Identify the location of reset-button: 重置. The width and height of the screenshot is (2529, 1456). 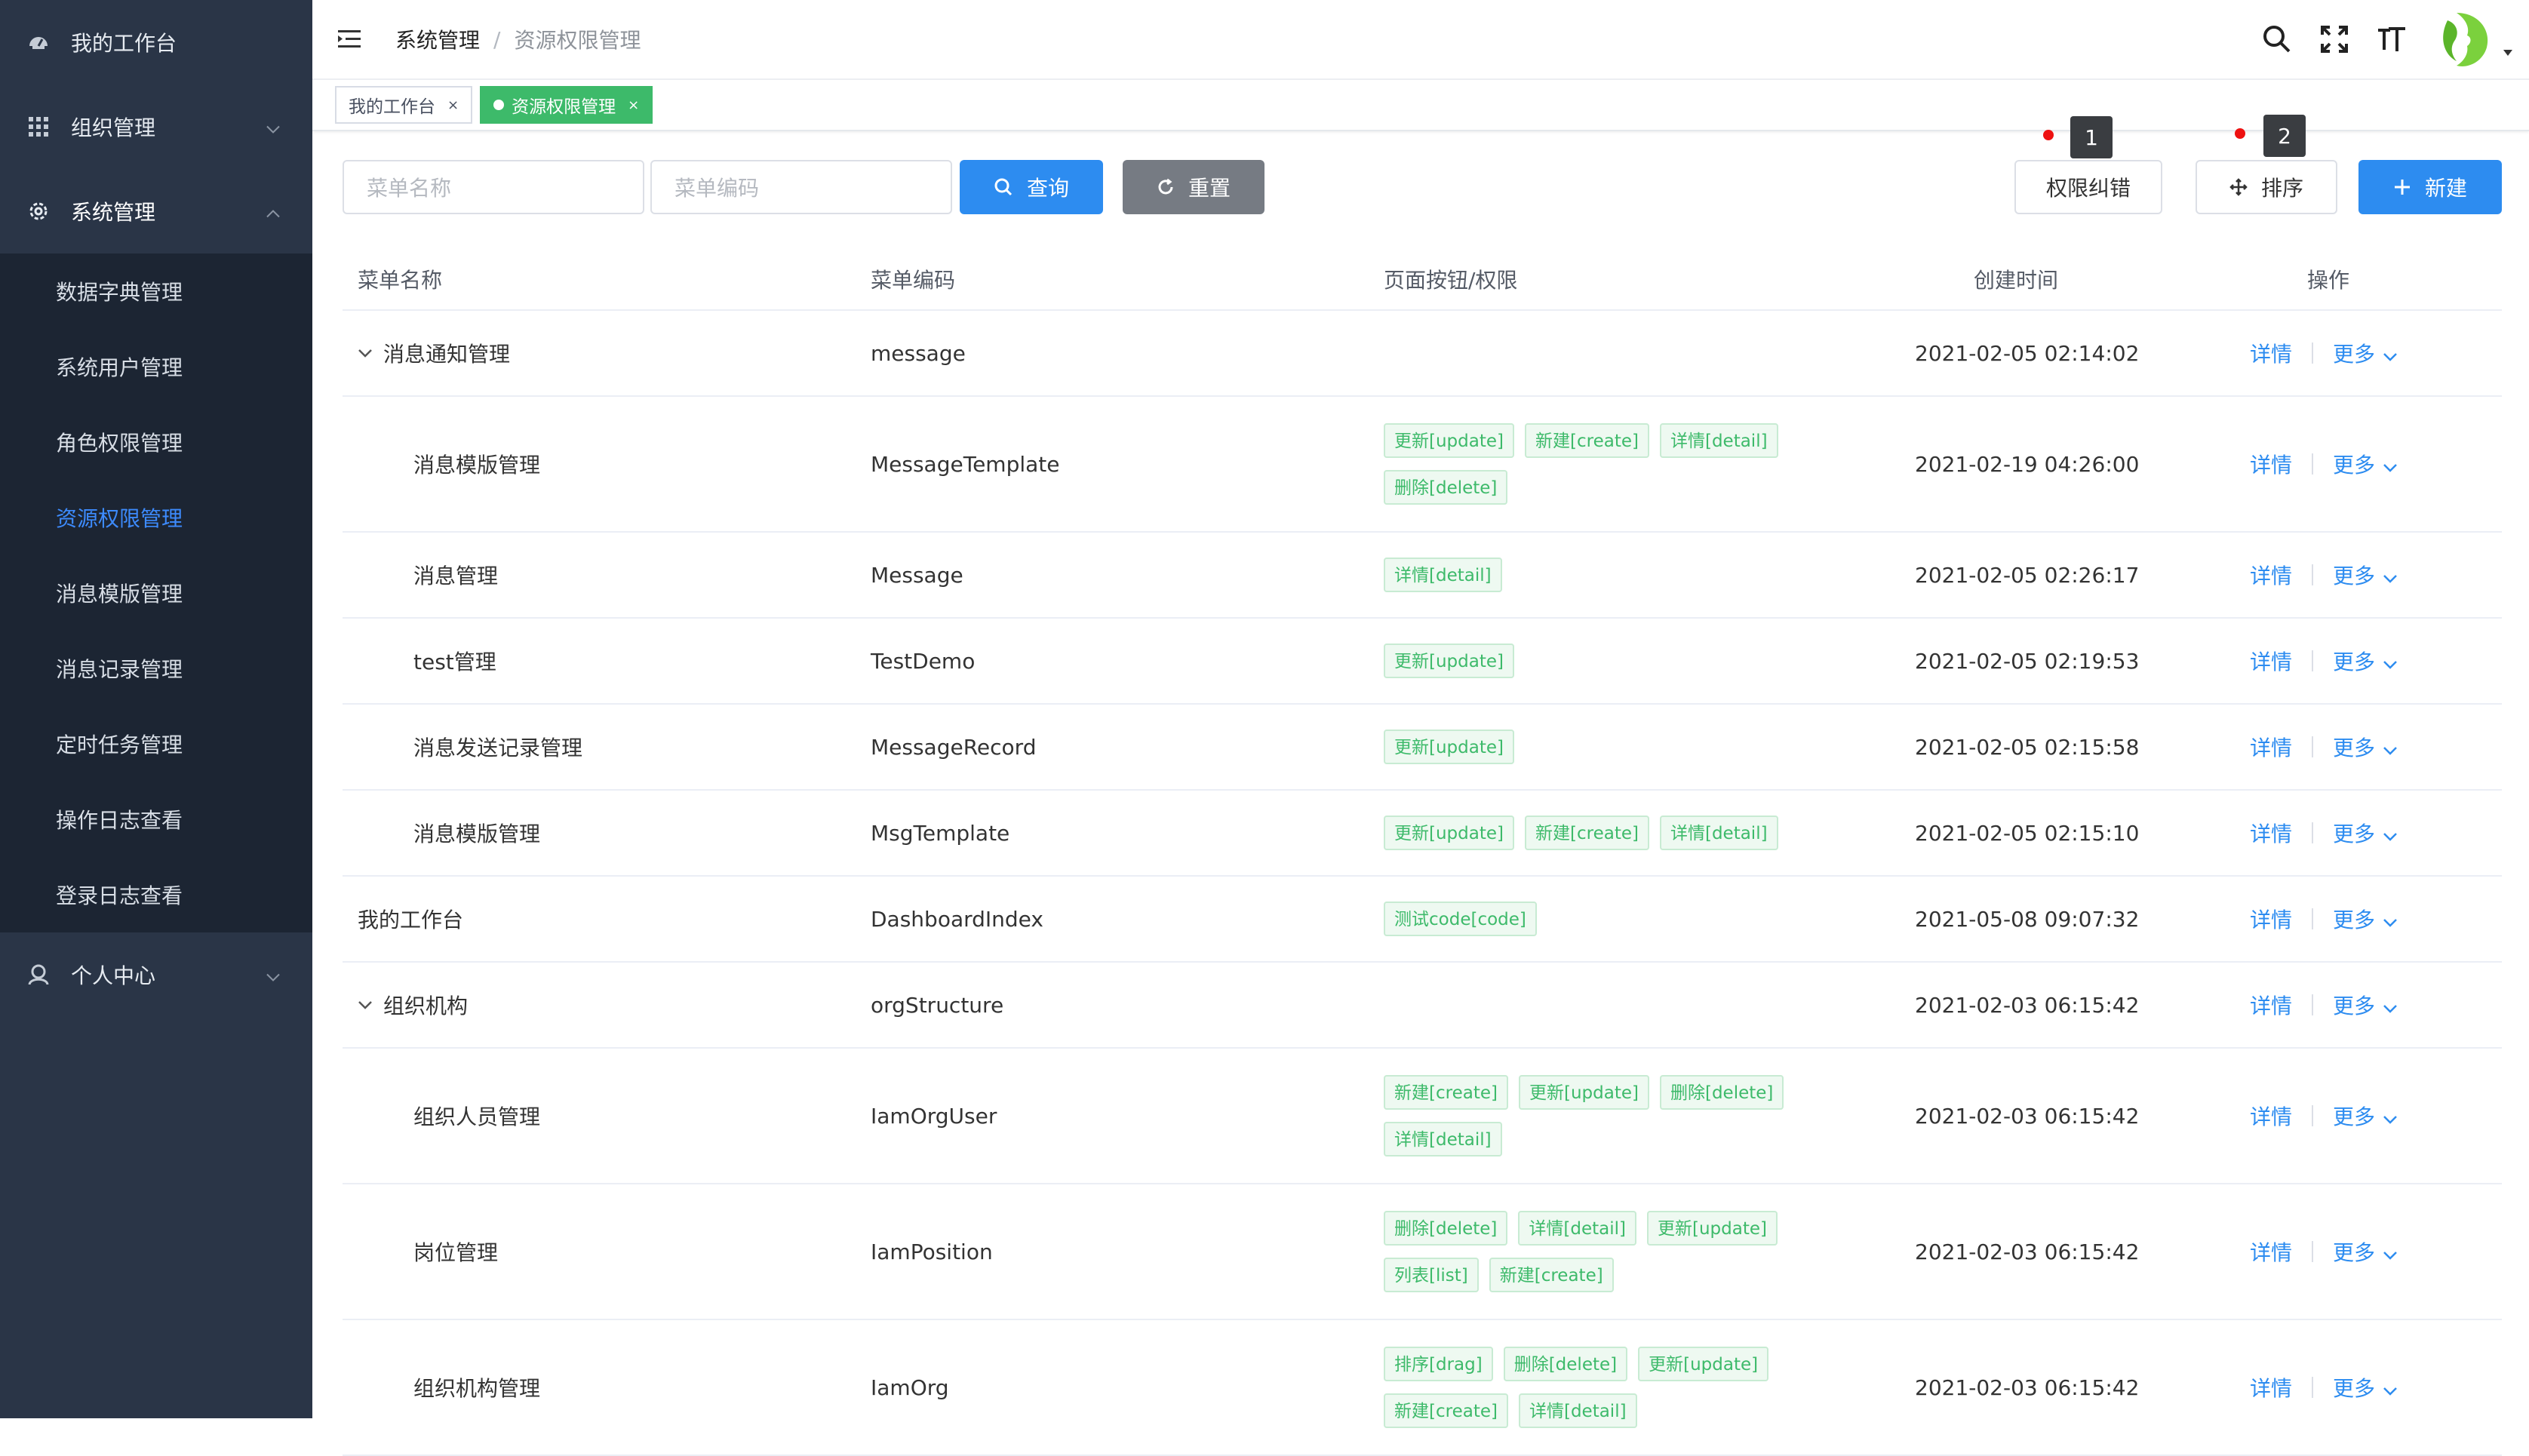
(1194, 187).